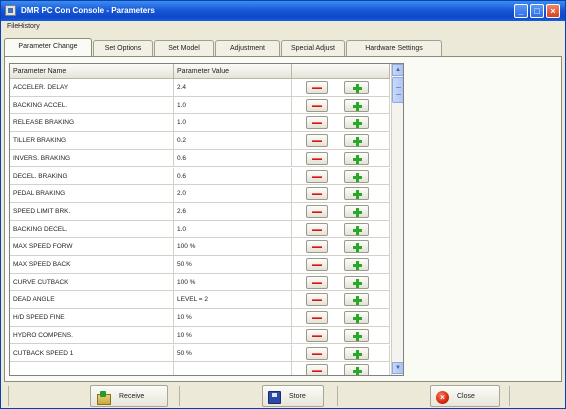 The height and width of the screenshot is (409, 566). I want to click on minimize-button: _, so click(521, 11).